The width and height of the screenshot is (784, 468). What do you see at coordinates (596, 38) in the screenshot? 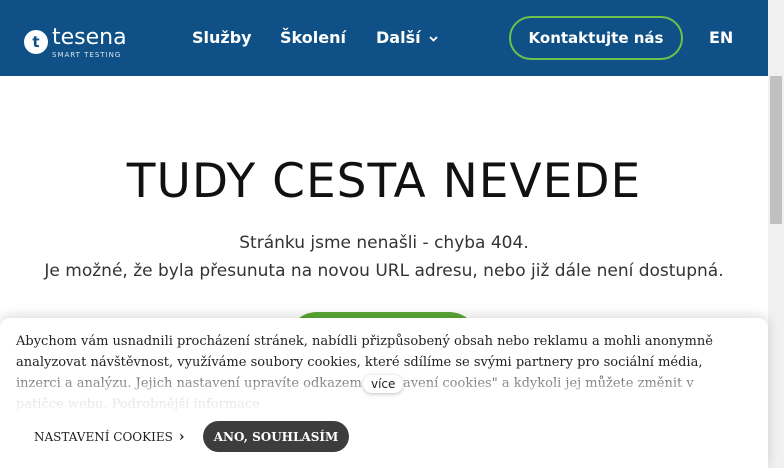
I see `contact-button: Kontaktujte nás` at bounding box center [596, 38].